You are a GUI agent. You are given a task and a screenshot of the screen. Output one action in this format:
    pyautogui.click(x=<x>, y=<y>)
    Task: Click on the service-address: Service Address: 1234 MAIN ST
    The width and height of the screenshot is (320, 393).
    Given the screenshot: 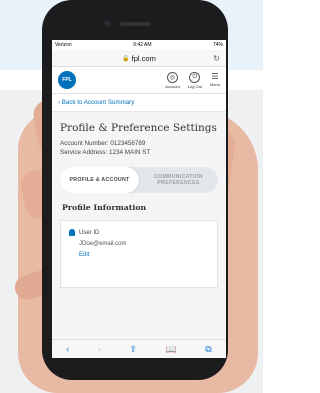 What is the action you would take?
    pyautogui.click(x=105, y=152)
    